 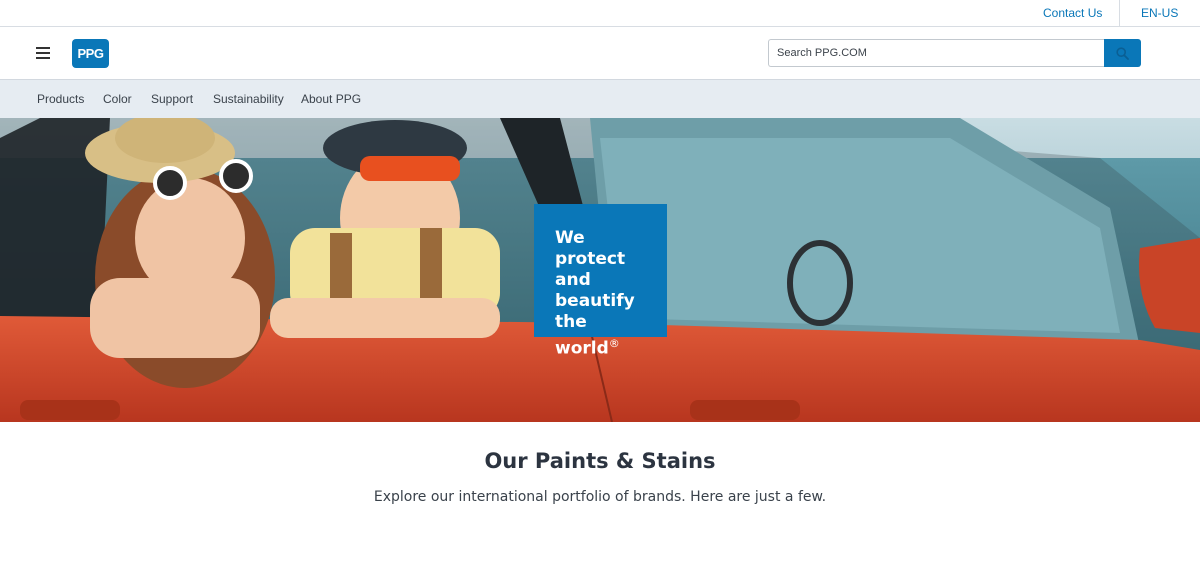 What do you see at coordinates (600, 13) in the screenshot?
I see `utility-bar: Contact Us EN-US` at bounding box center [600, 13].